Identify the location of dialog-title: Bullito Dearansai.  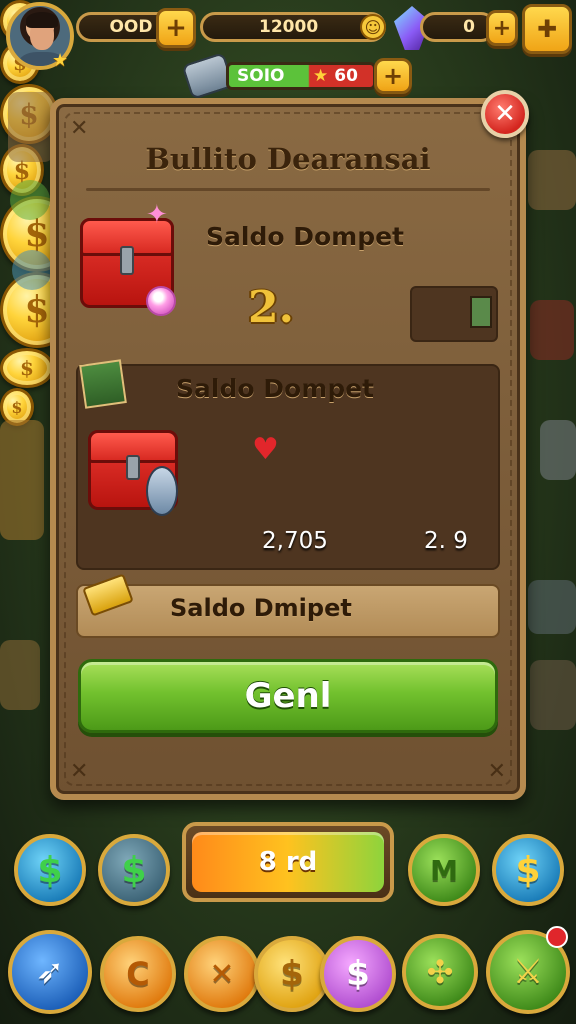
(288, 159).